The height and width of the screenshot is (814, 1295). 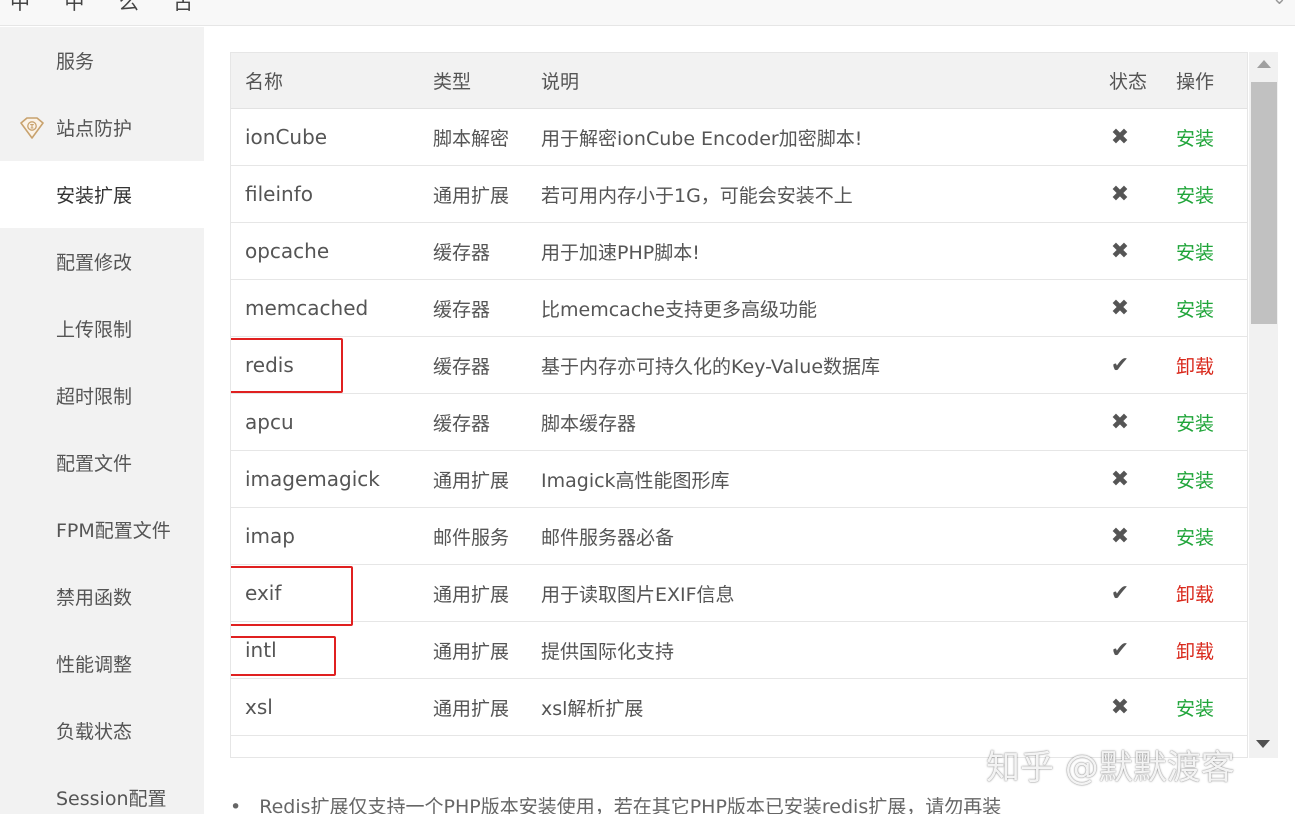 What do you see at coordinates (452, 82) in the screenshot?
I see `column-header-type: 类型` at bounding box center [452, 82].